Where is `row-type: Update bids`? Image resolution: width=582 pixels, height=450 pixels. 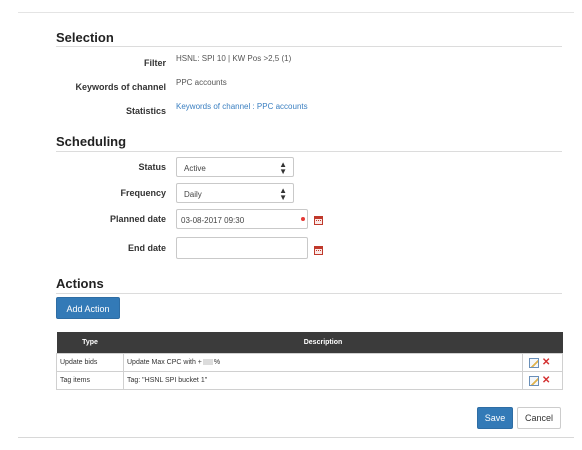
row-type: Update bids is located at coordinates (90, 362).